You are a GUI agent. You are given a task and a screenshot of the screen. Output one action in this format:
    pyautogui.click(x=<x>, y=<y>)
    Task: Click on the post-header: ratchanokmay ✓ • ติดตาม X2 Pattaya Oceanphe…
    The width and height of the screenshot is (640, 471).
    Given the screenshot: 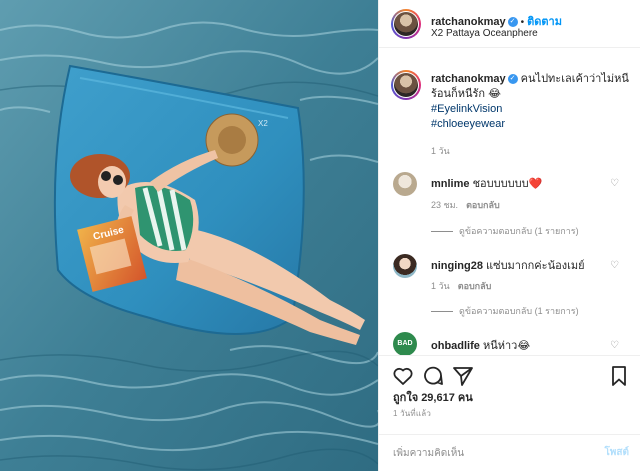 What is the action you would take?
    pyautogui.click(x=509, y=24)
    